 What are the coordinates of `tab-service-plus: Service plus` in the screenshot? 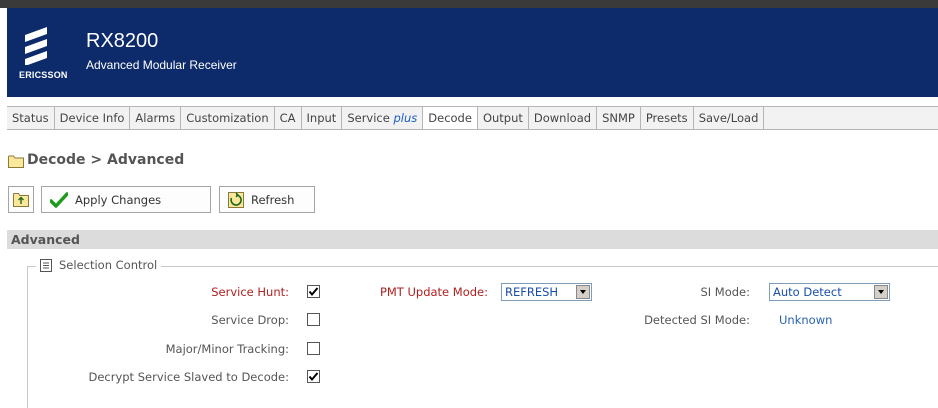 It's located at (383, 118).